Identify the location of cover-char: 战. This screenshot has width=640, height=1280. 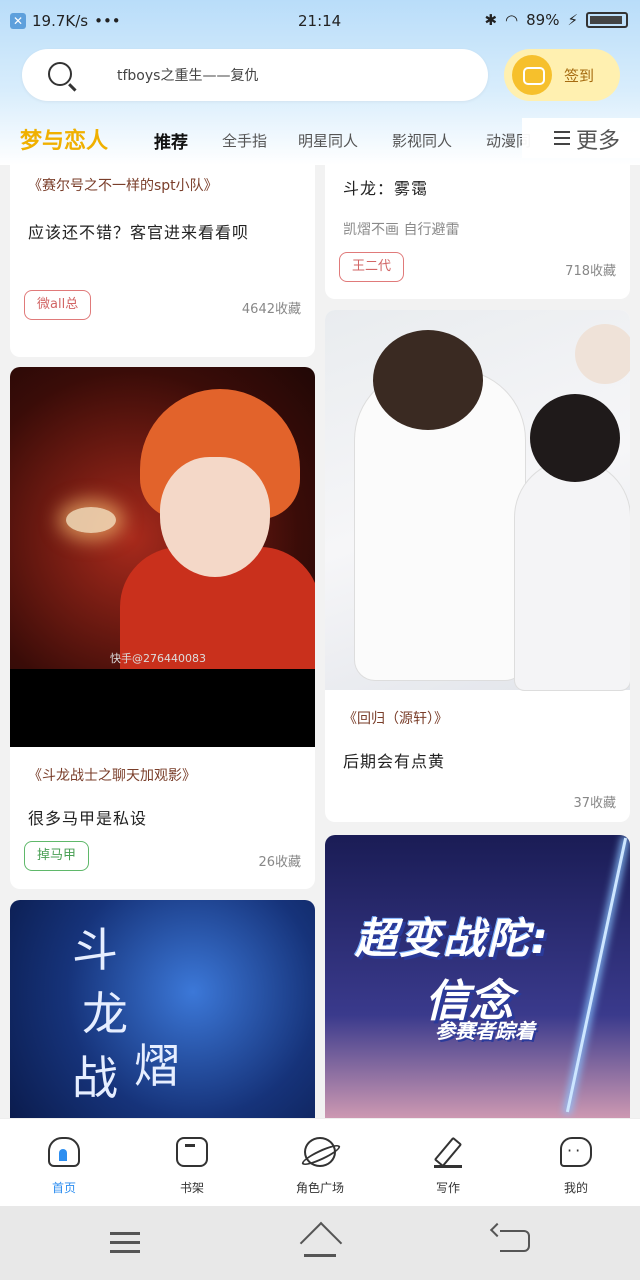
(95, 1078).